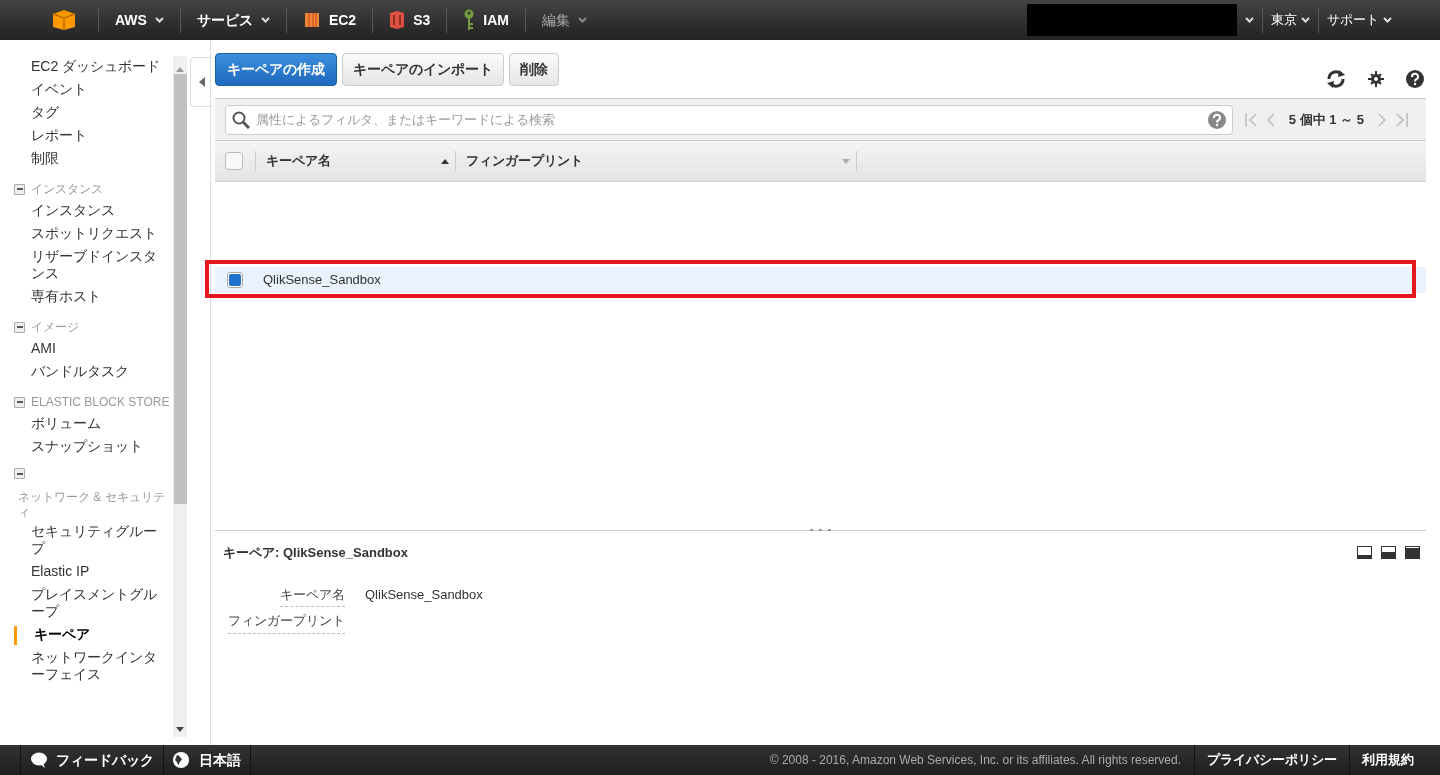  What do you see at coordinates (820, 531) in the screenshot?
I see `resize-handle-icon` at bounding box center [820, 531].